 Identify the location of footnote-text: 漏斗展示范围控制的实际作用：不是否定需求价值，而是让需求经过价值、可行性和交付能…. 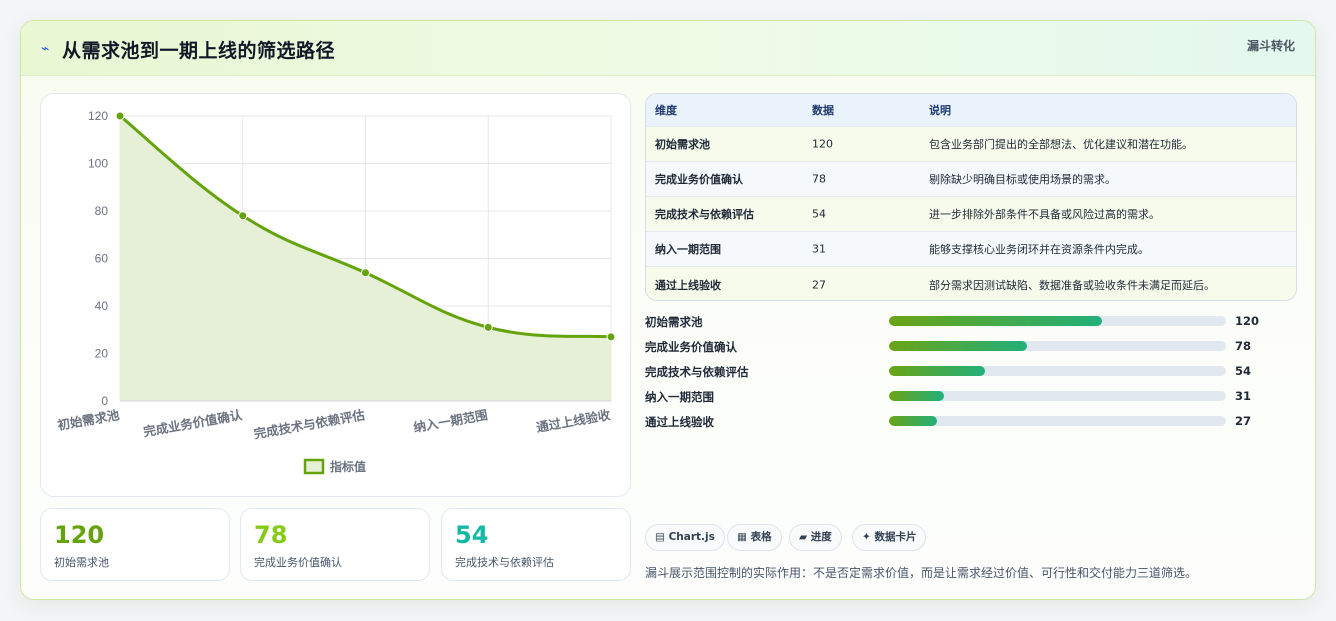
(921, 573).